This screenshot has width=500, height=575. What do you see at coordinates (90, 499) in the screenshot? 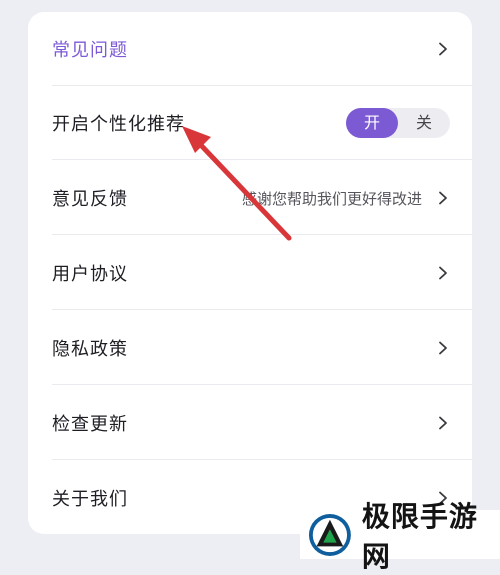
I see `settings-item-label: 关于我们` at bounding box center [90, 499].